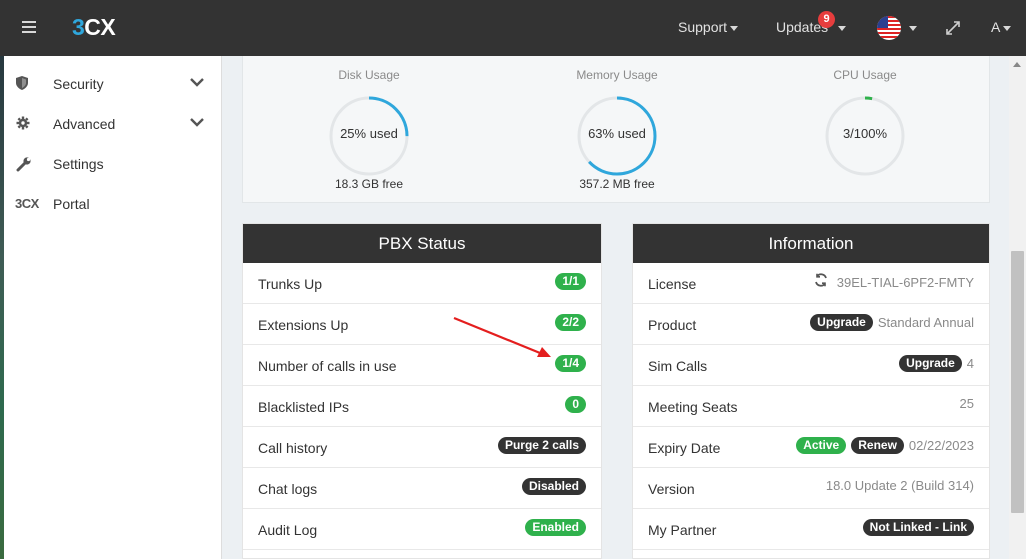 The height and width of the screenshot is (559, 1026). What do you see at coordinates (113, 164) in the screenshot?
I see `sidebar-item-settings: Settings` at bounding box center [113, 164].